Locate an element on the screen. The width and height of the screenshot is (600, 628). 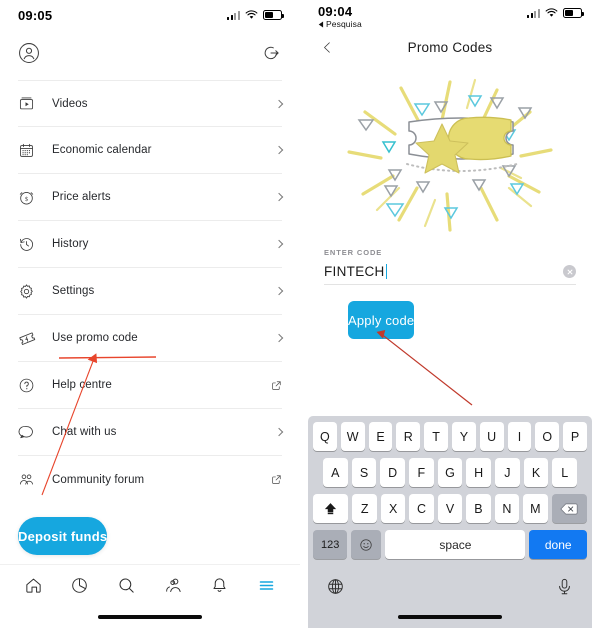
gear-icon is located at coordinates (35, 291).